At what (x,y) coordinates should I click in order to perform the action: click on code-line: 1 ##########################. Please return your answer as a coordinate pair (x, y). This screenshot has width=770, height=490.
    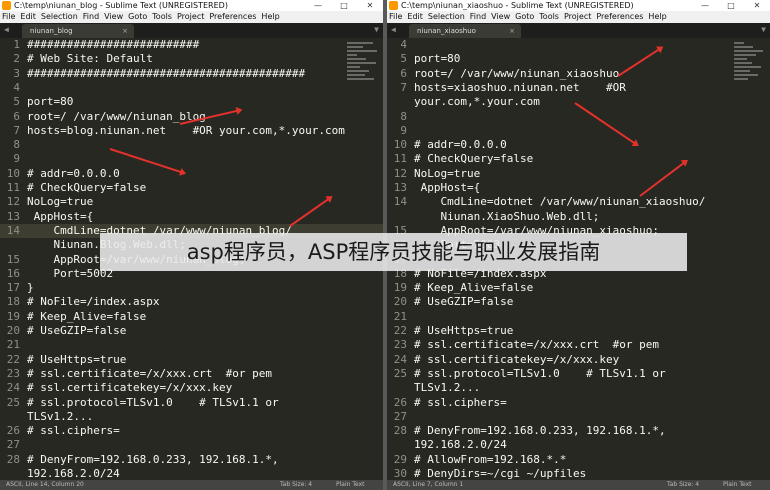
    Looking at the image, I should click on (191, 45).